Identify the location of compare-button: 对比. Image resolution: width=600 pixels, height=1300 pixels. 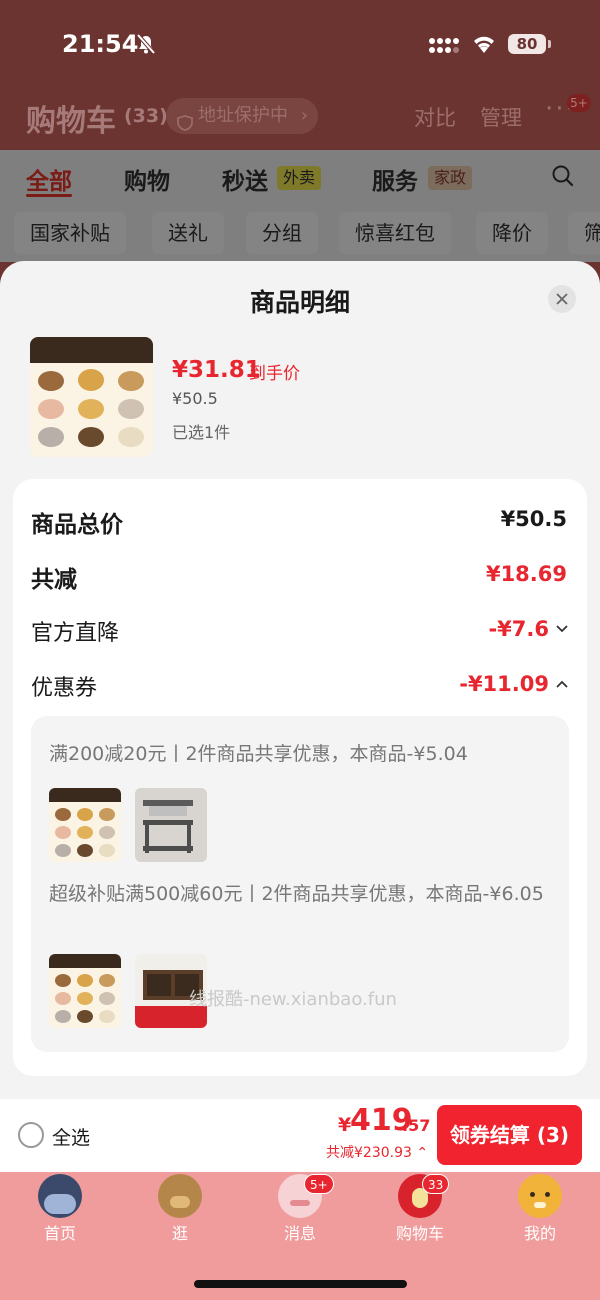
(435, 117).